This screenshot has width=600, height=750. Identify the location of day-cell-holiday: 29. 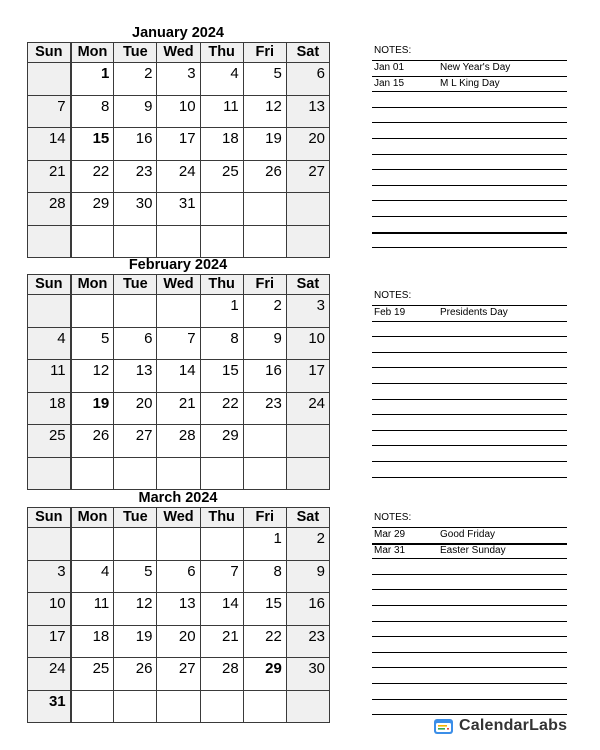
(264, 674).